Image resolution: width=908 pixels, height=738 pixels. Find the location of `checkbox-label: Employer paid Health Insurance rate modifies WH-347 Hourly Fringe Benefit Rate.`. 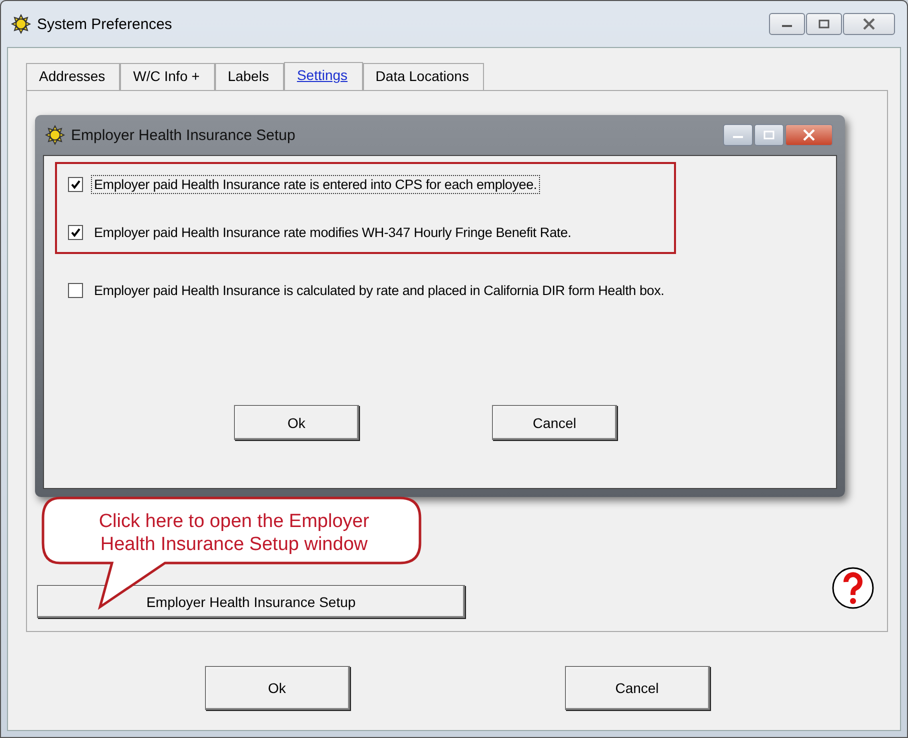

checkbox-label: Employer paid Health Insurance rate modifies WH-347 Hourly Fringe Benefit Rate. is located at coordinates (332, 233).